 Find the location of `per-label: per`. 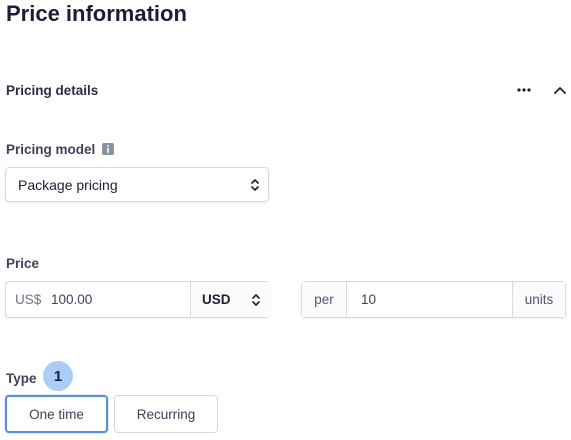

per-label: per is located at coordinates (324, 299).